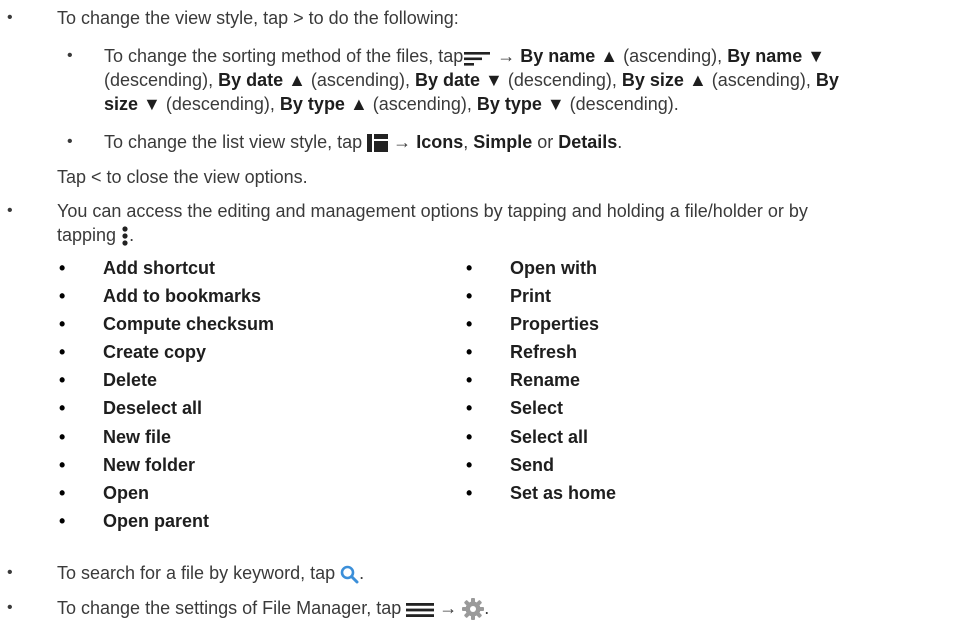 Image resolution: width=976 pixels, height=625 pixels. Describe the element at coordinates (378, 143) in the screenshot. I see `grid-view-icon` at that location.